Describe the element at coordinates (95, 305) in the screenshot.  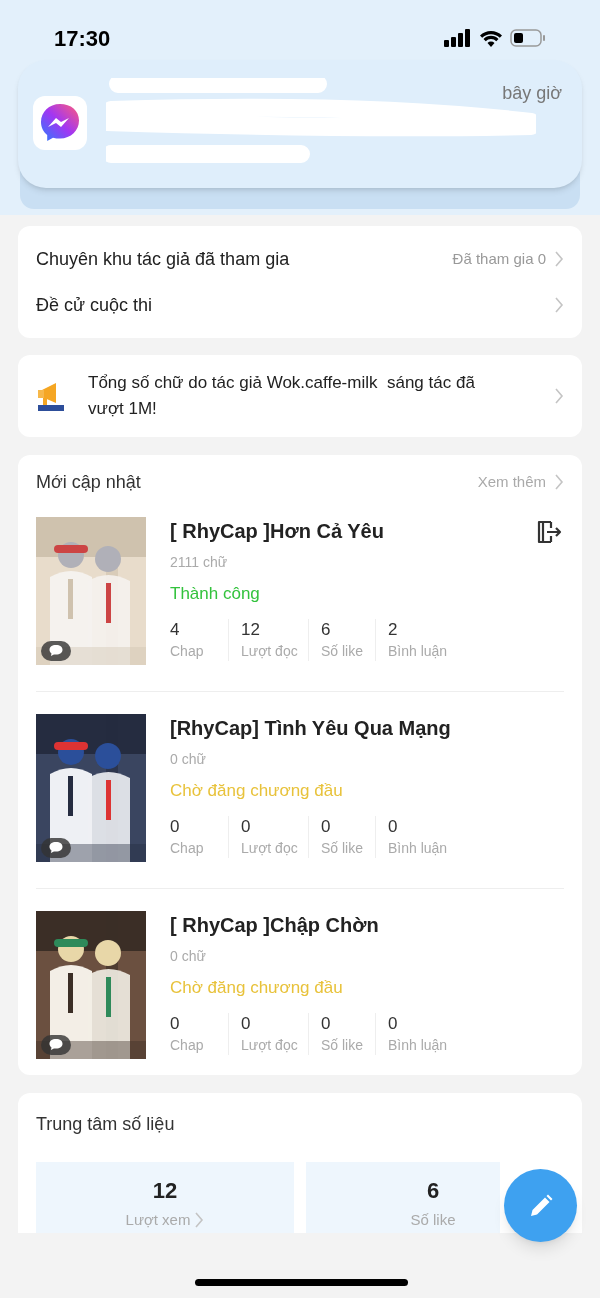
I see `menu-label: Đề cử cuộc thi` at that location.